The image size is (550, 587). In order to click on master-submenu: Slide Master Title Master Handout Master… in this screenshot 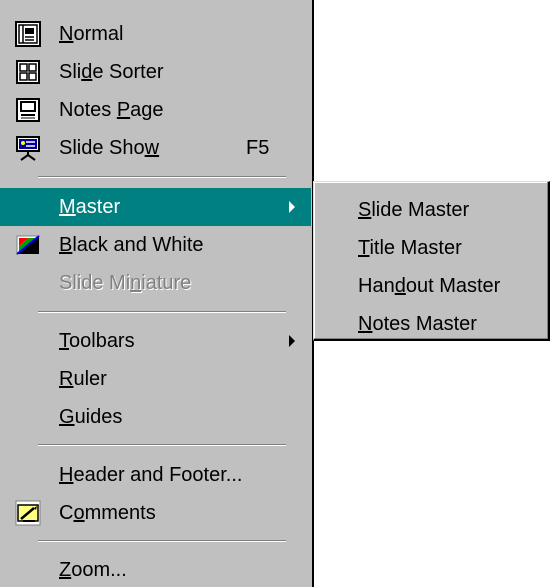, I will do `click(431, 261)`.